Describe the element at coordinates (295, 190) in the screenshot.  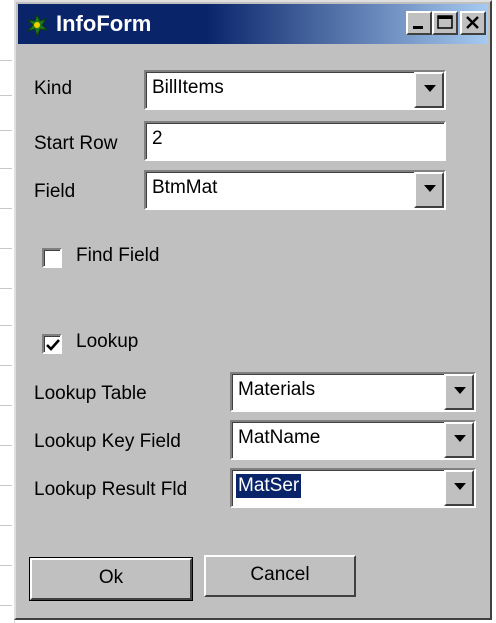
I see `field-select: BtmMat` at that location.